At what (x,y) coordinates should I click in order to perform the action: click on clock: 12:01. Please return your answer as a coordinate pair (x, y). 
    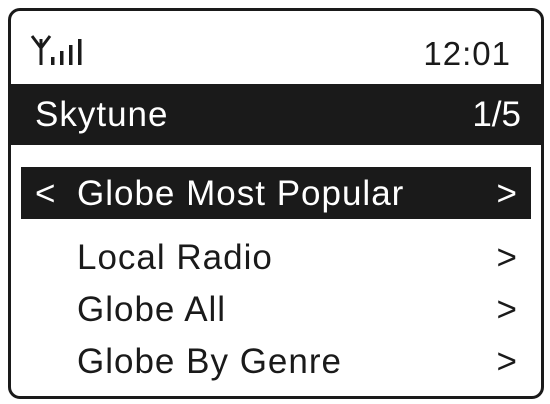
    Looking at the image, I should click on (467, 53).